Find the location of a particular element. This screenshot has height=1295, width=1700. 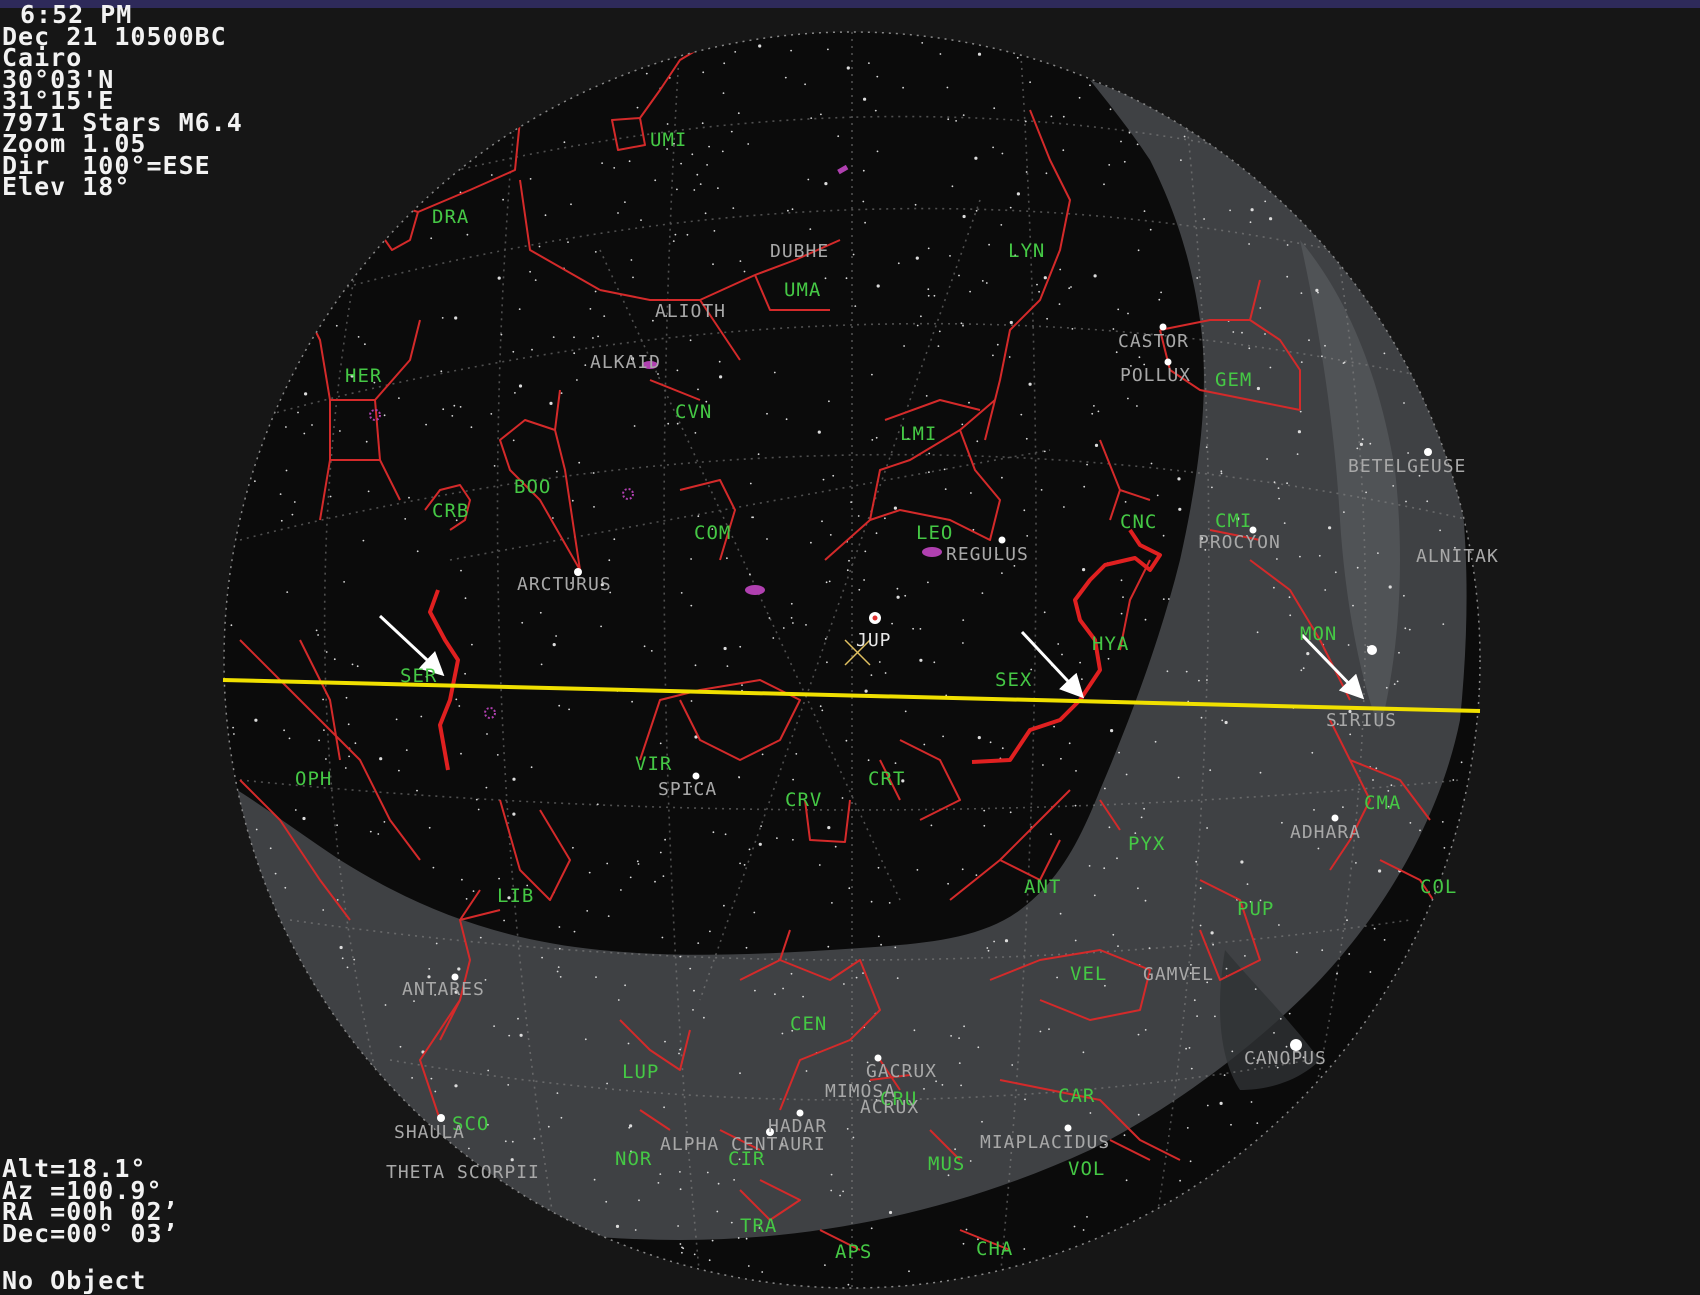

constellation-label-cmi: CMI is located at coordinates (1233, 521).